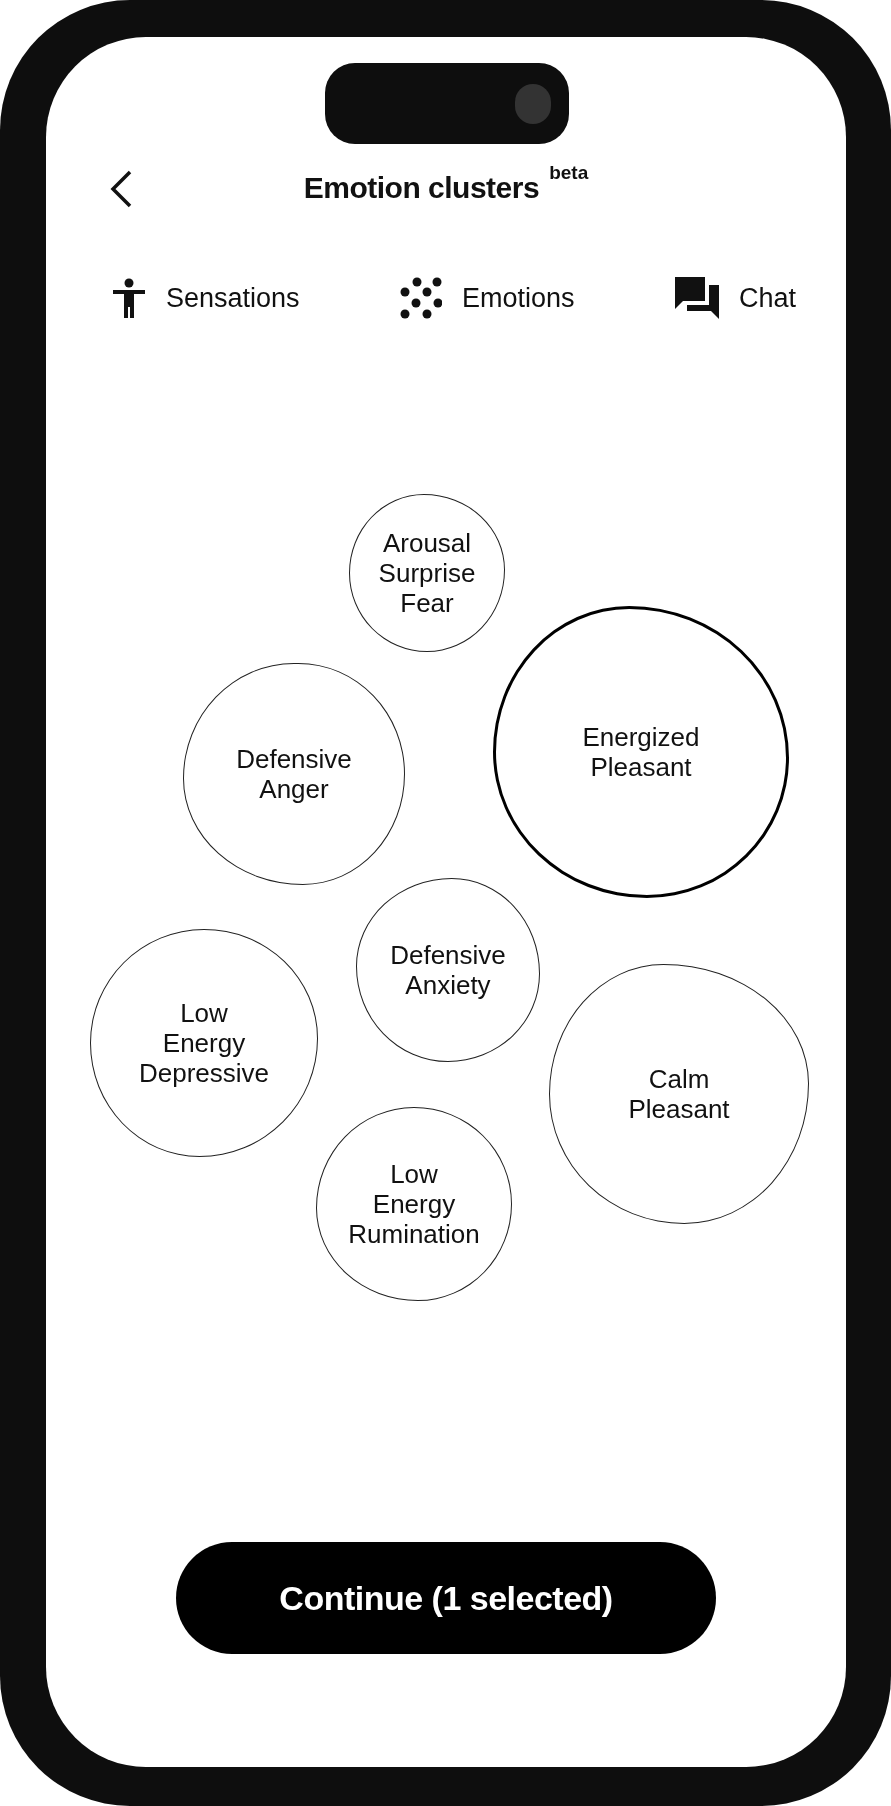 This screenshot has width=891, height=1806. I want to click on cluster-bubble: Defensive Anxiety, so click(448, 970).